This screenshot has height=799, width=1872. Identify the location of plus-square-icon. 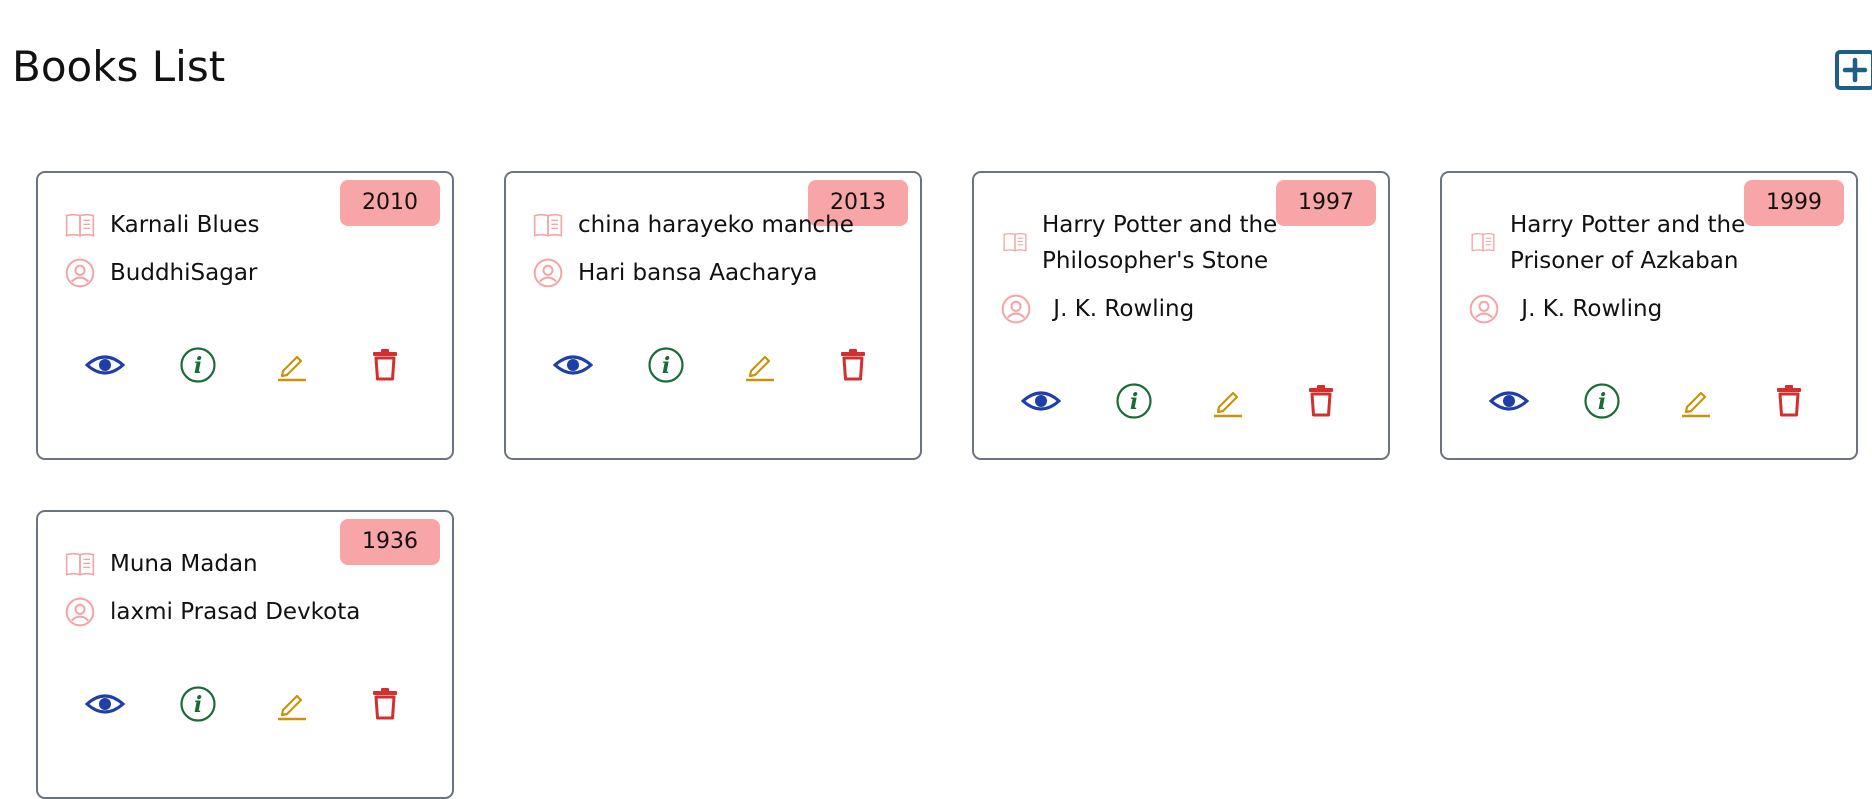
(1855, 70).